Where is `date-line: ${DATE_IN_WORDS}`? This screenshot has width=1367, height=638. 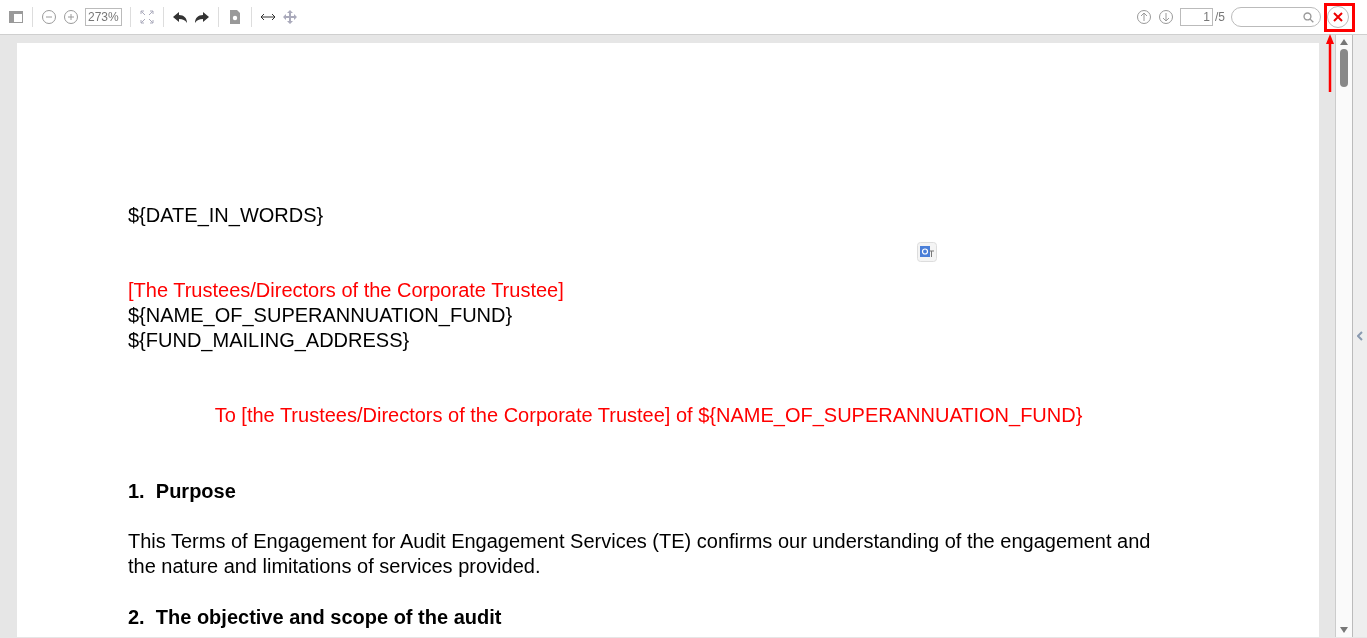
date-line: ${DATE_IN_WORDS} is located at coordinates (226, 215).